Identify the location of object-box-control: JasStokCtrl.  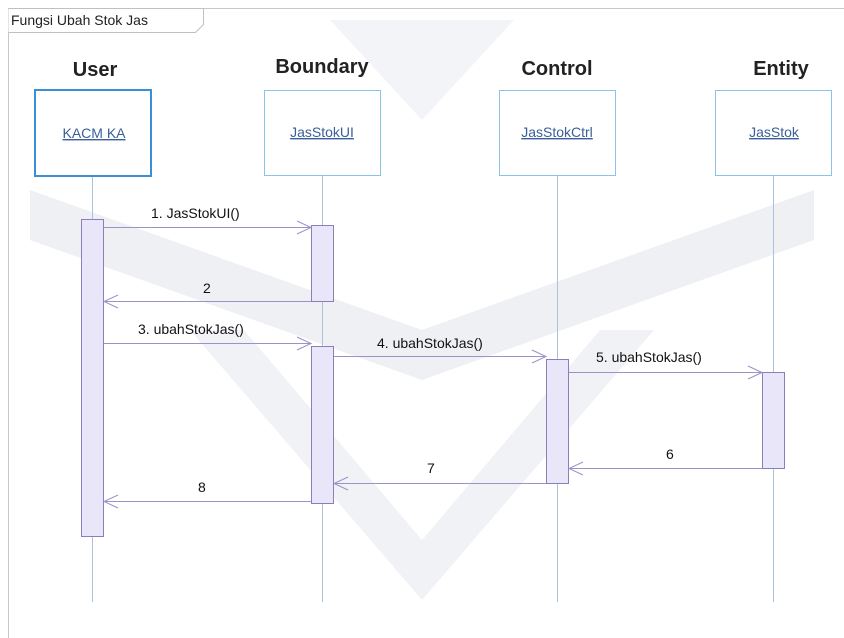
(557, 133).